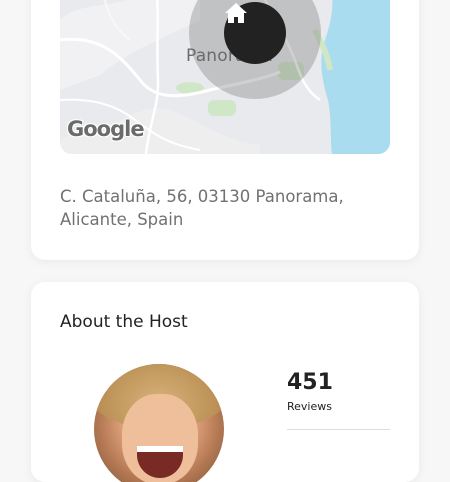  What do you see at coordinates (338, 429) in the screenshot?
I see `stat-divider` at bounding box center [338, 429].